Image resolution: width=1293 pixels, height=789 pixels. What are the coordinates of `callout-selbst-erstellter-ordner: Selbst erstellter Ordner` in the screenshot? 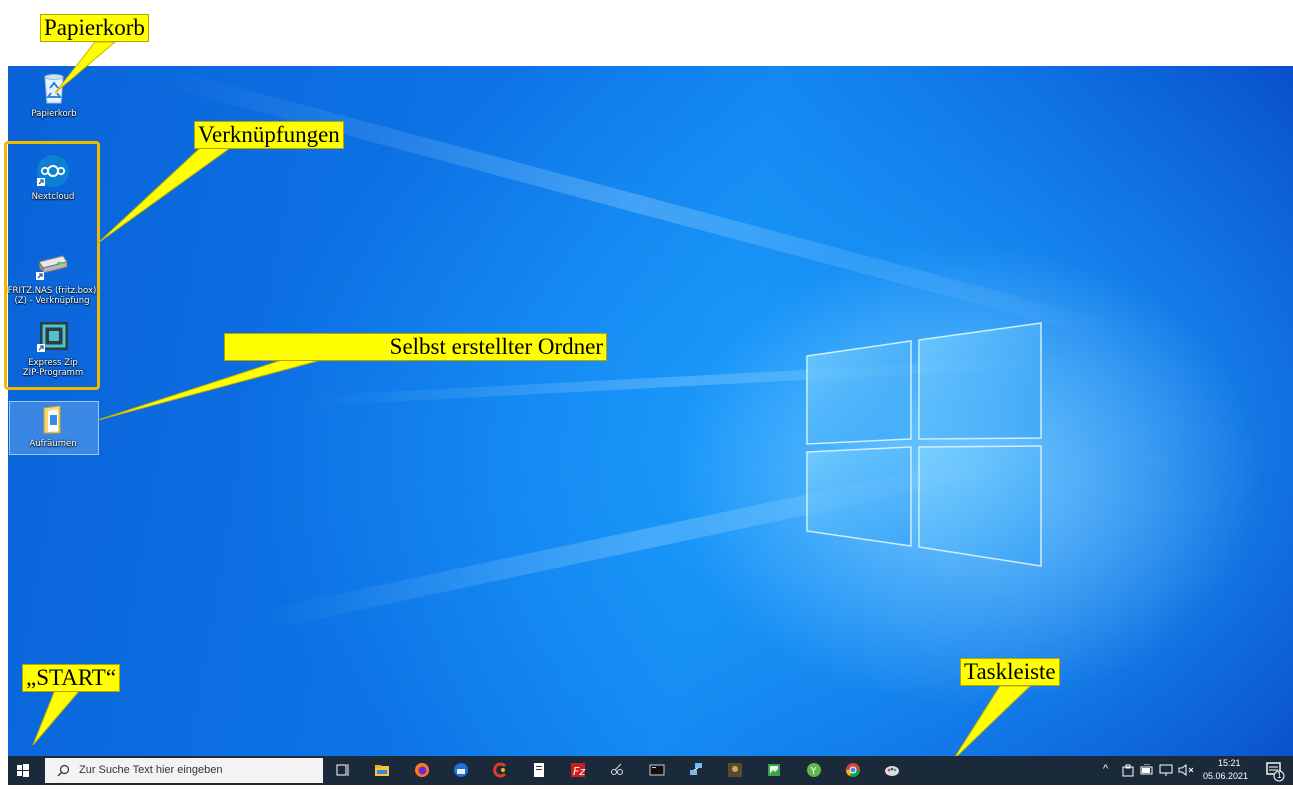 It's located at (415, 347).